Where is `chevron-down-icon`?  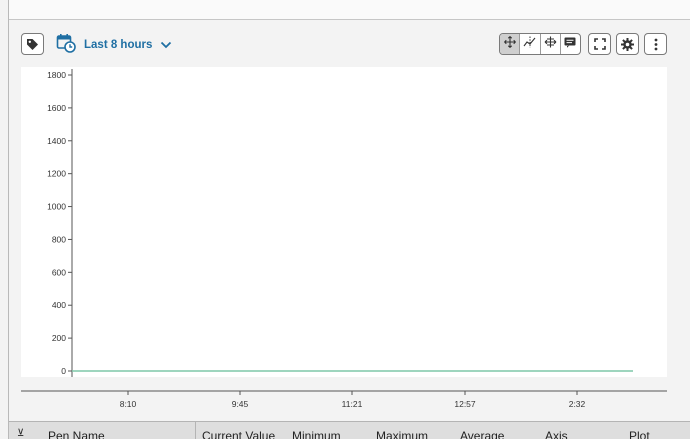
chevron-down-icon is located at coordinates (166, 45).